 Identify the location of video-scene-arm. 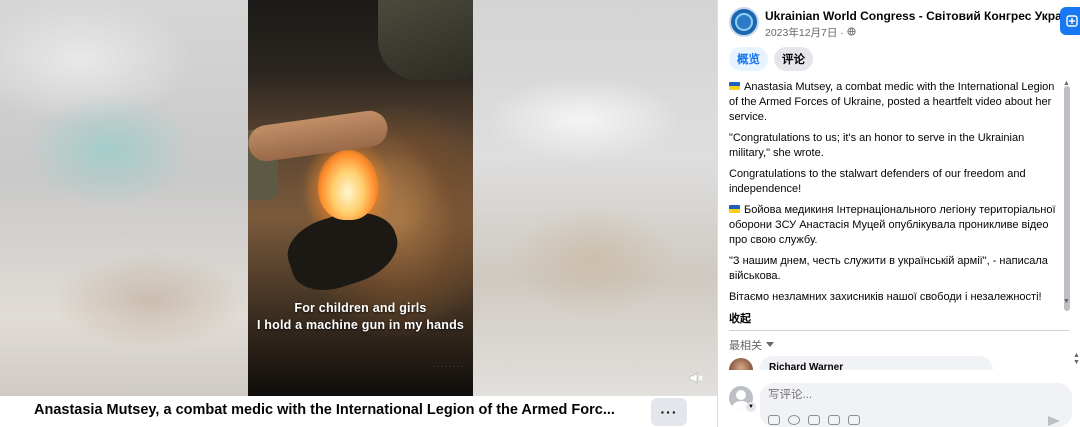
(319, 136).